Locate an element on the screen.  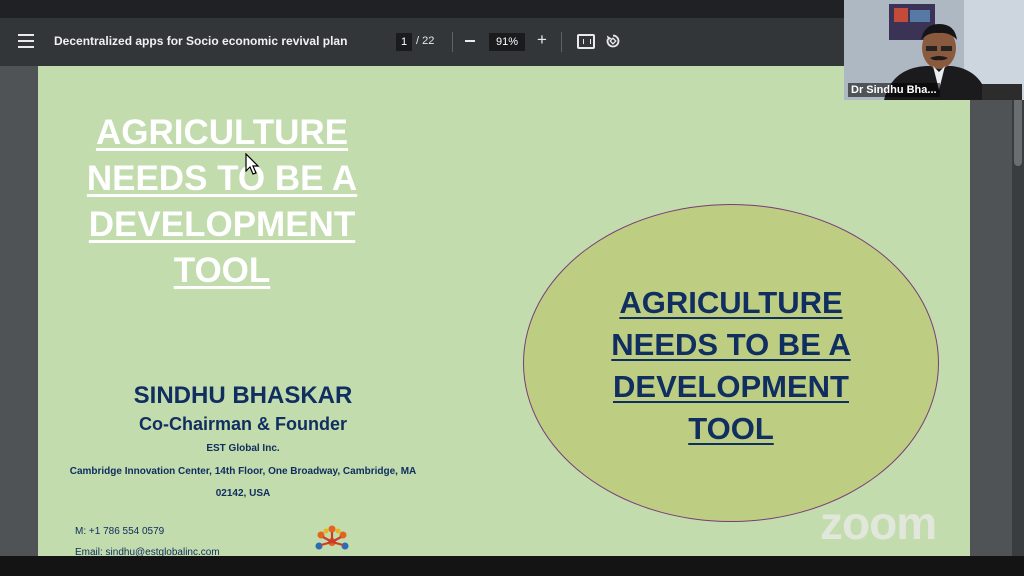
zoom-out-icon is located at coordinates (470, 41).